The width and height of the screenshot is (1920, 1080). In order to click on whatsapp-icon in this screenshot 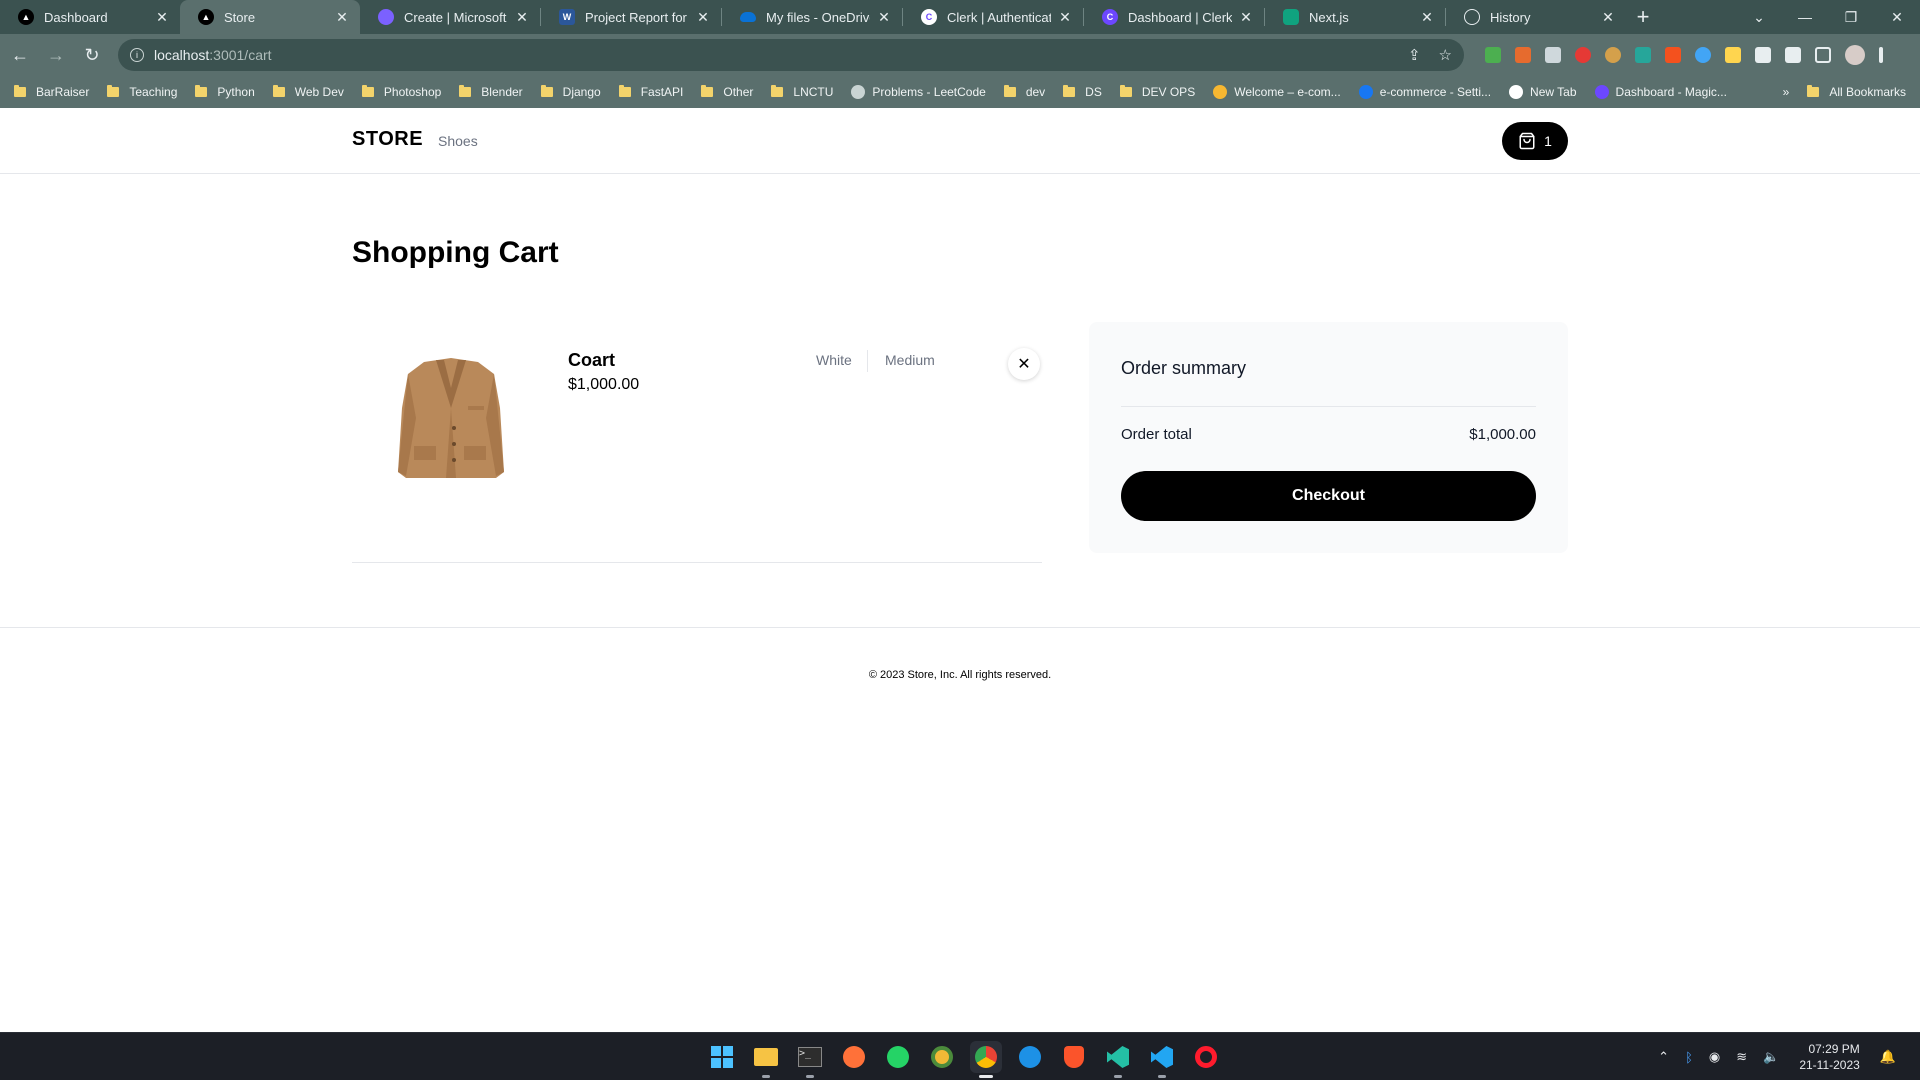, I will do `click(898, 1057)`.